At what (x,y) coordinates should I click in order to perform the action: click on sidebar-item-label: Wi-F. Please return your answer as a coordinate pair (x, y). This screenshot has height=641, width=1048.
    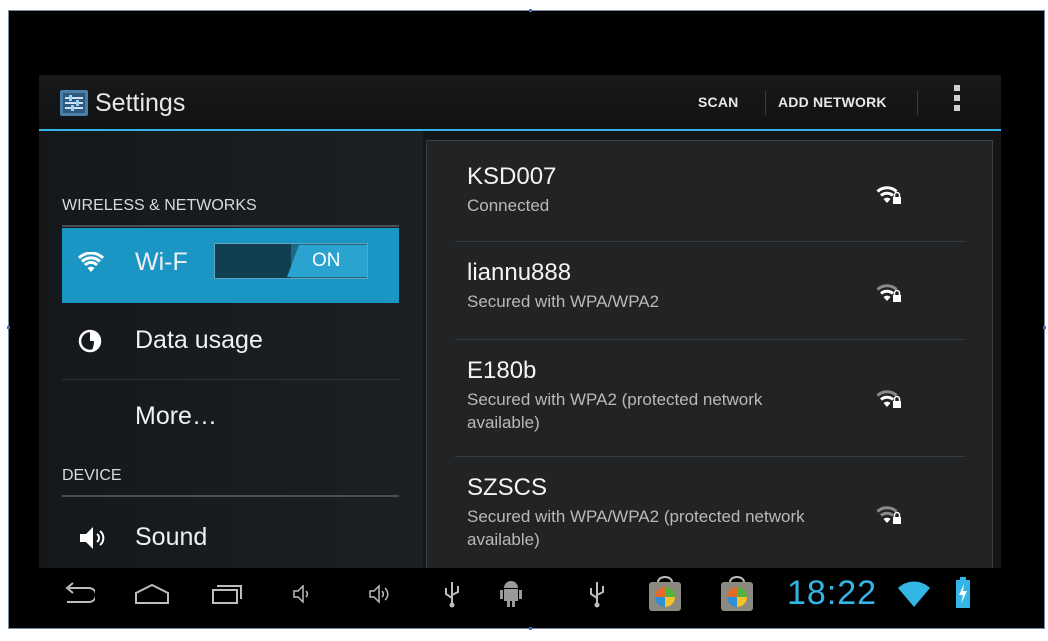
    Looking at the image, I should click on (161, 262).